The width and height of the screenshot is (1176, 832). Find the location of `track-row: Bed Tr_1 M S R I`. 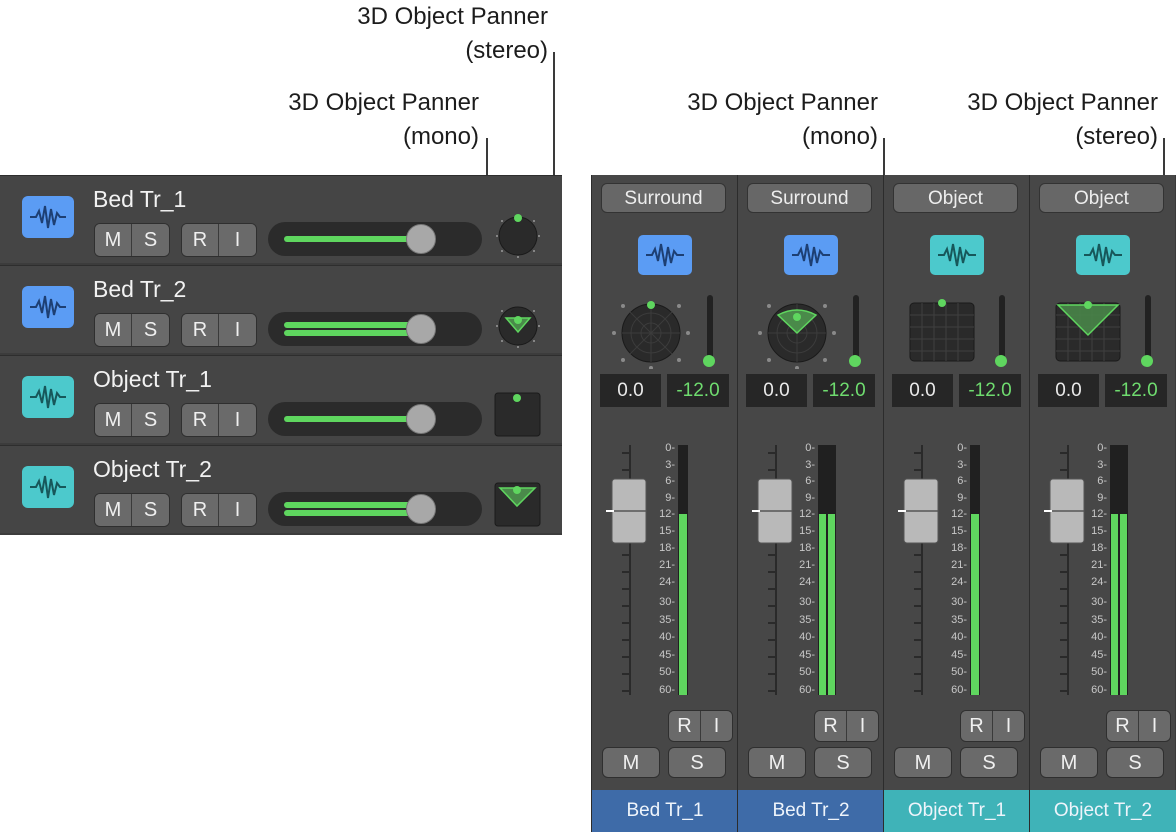

track-row: Bed Tr_1 M S R I is located at coordinates (281, 219).